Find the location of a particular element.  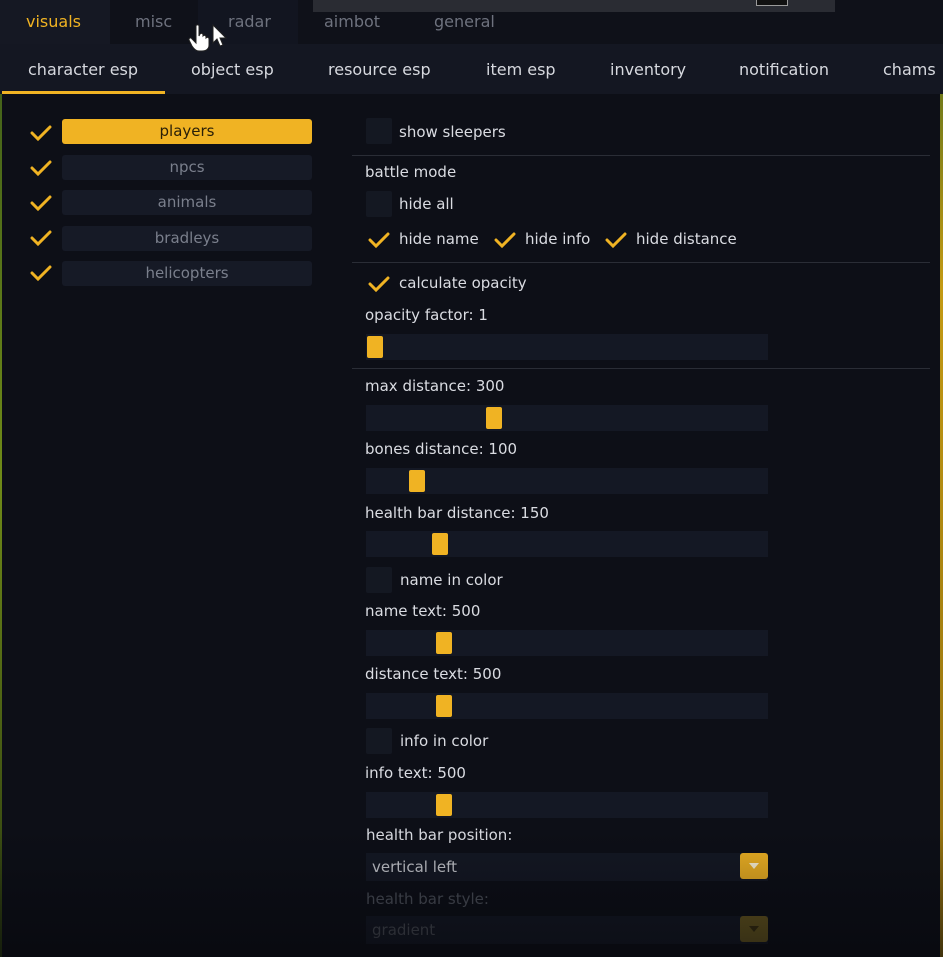

info-in-color-checkbox is located at coordinates (379, 741).